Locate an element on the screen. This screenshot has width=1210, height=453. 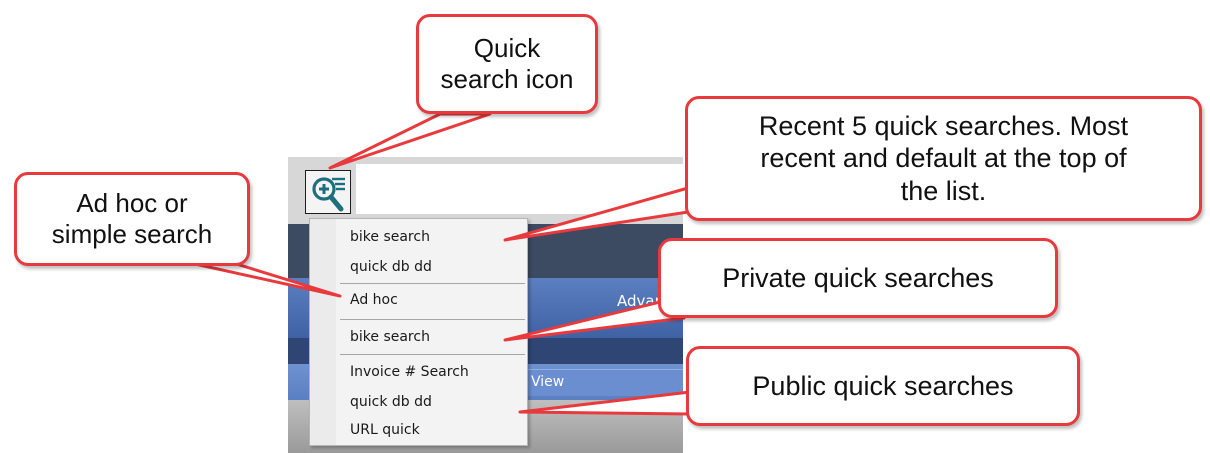
callout-ad-hoc: Ad hoc or simple search is located at coordinates (132, 219).